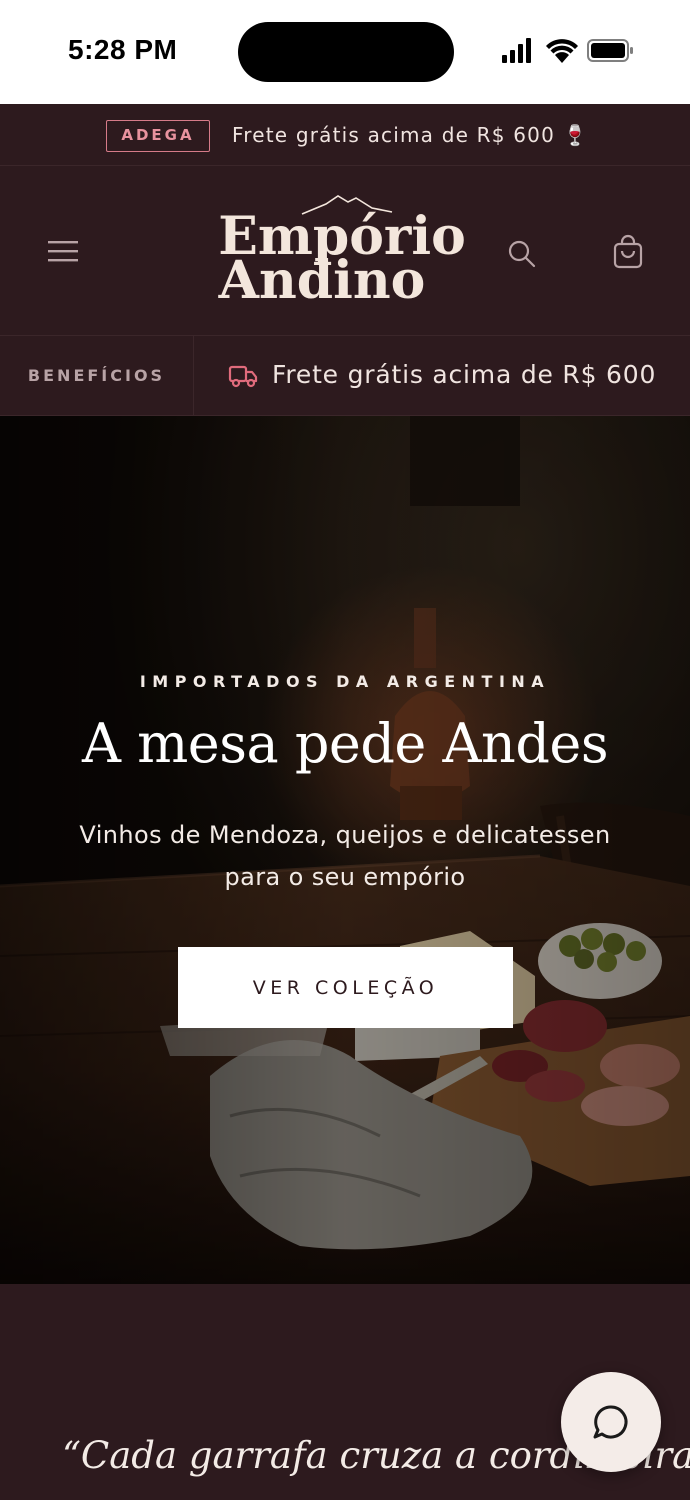 Image resolution: width=690 pixels, height=1500 pixels. I want to click on search-icon, so click(522, 254).